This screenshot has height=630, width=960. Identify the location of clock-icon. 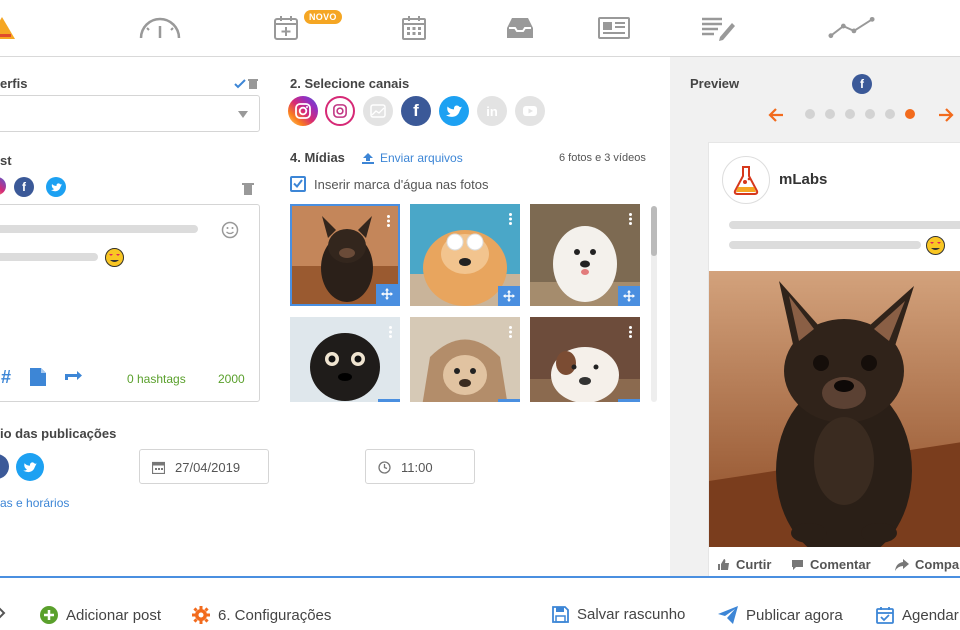
(384, 467).